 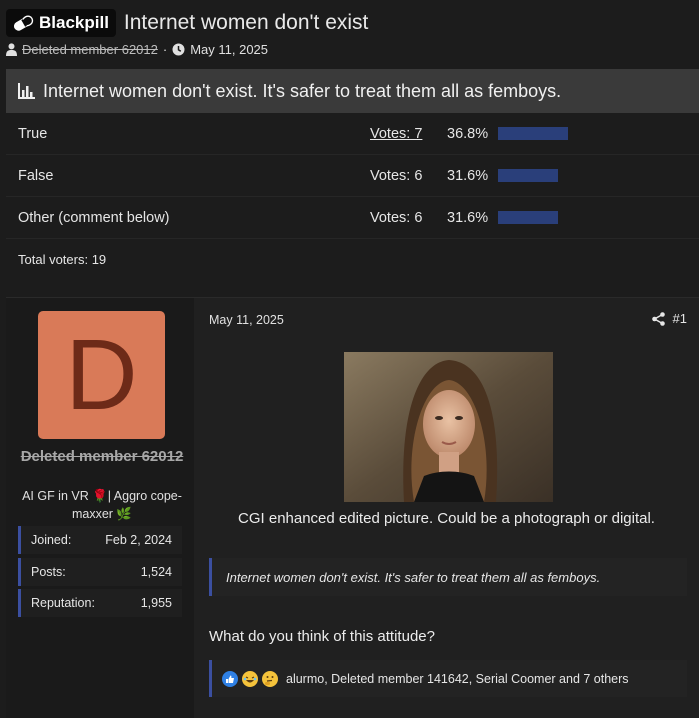 I want to click on share-icon, so click(x=658, y=318).